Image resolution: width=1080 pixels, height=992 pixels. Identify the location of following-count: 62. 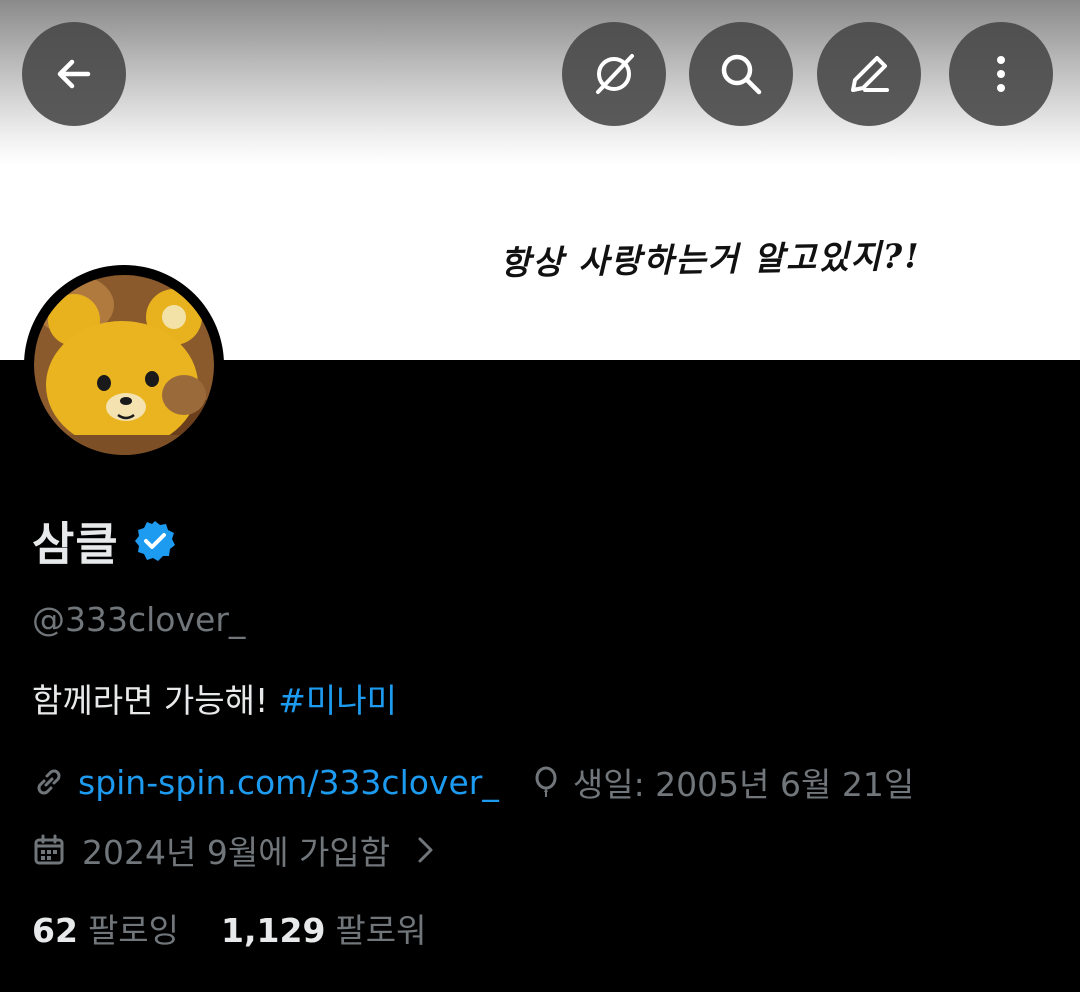
(55, 930).